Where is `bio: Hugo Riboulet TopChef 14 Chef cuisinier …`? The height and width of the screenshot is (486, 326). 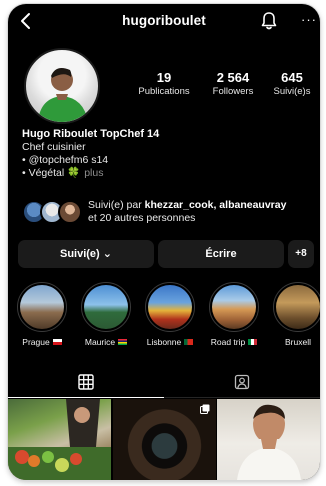 bio: Hugo Riboulet TopChef 14 Chef cuisinier … is located at coordinates (167, 154).